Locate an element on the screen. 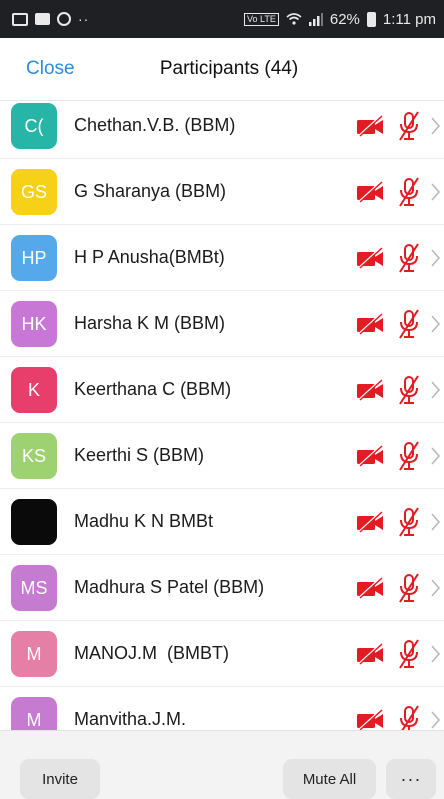 The width and height of the screenshot is (444, 799). header: Close Participants (44) is located at coordinates (222, 69).